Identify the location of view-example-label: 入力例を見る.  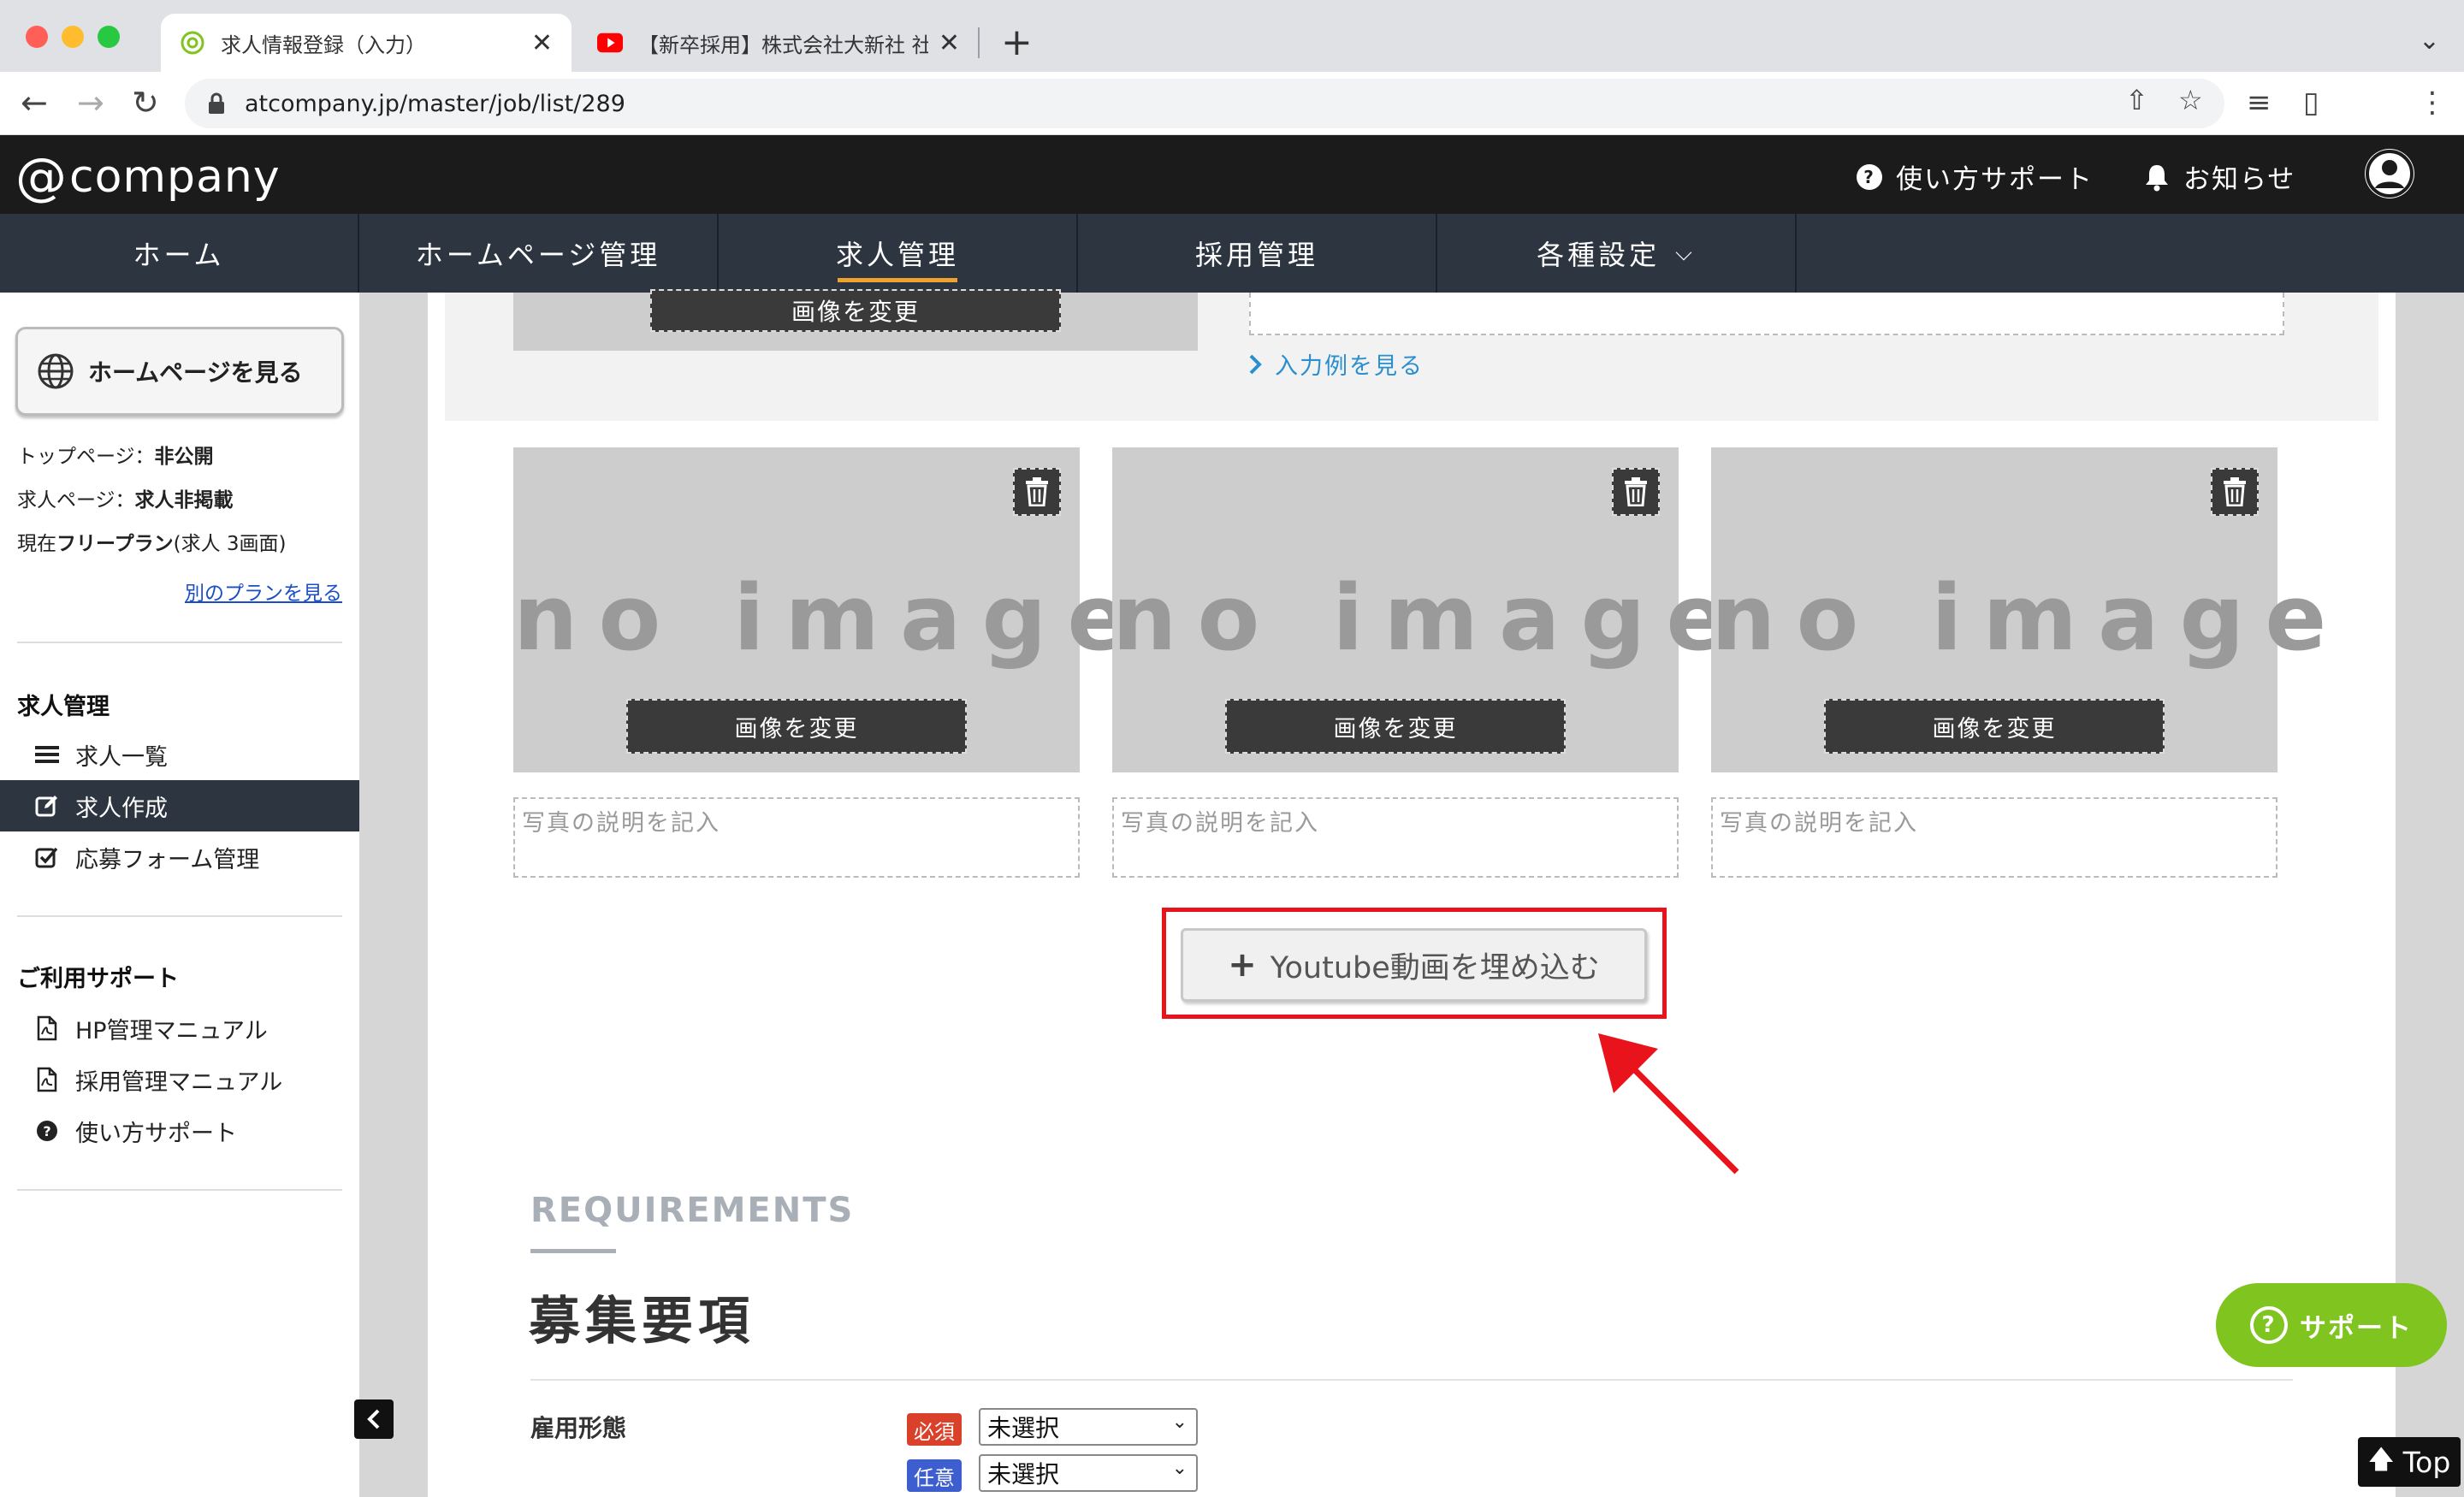
(1349, 366).